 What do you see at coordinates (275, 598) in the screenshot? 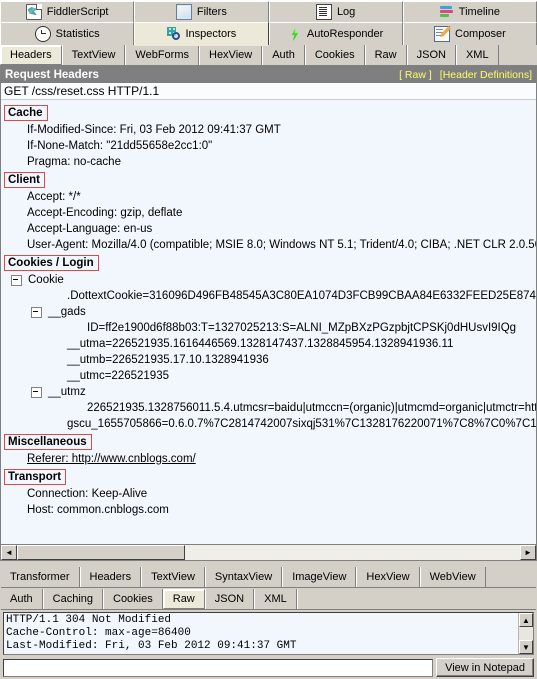
I see `response-tab-xml: XML` at bounding box center [275, 598].